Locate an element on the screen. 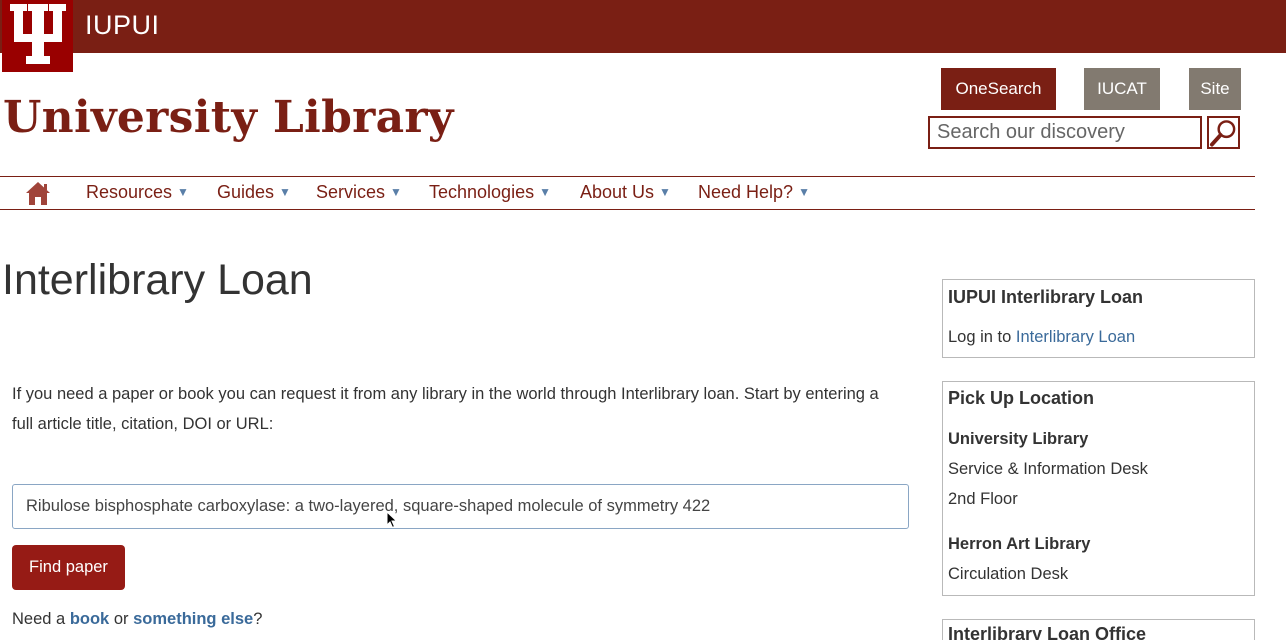 The image size is (1286, 640). nav-need-help: Need Help? ▼ is located at coordinates (754, 192).